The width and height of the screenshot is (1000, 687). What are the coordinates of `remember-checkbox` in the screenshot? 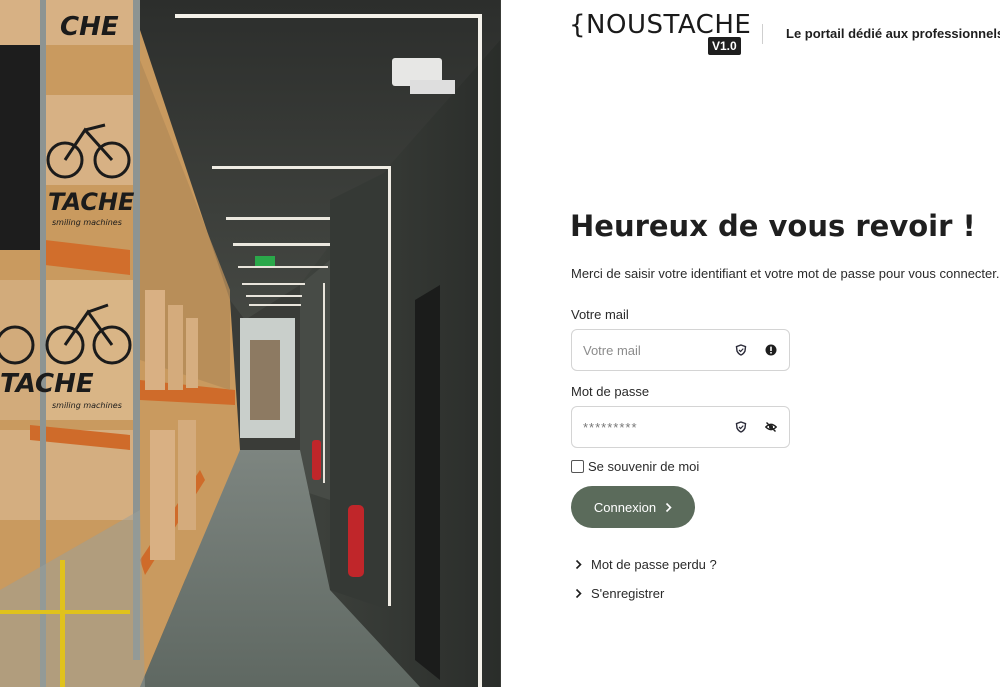 It's located at (577, 466).